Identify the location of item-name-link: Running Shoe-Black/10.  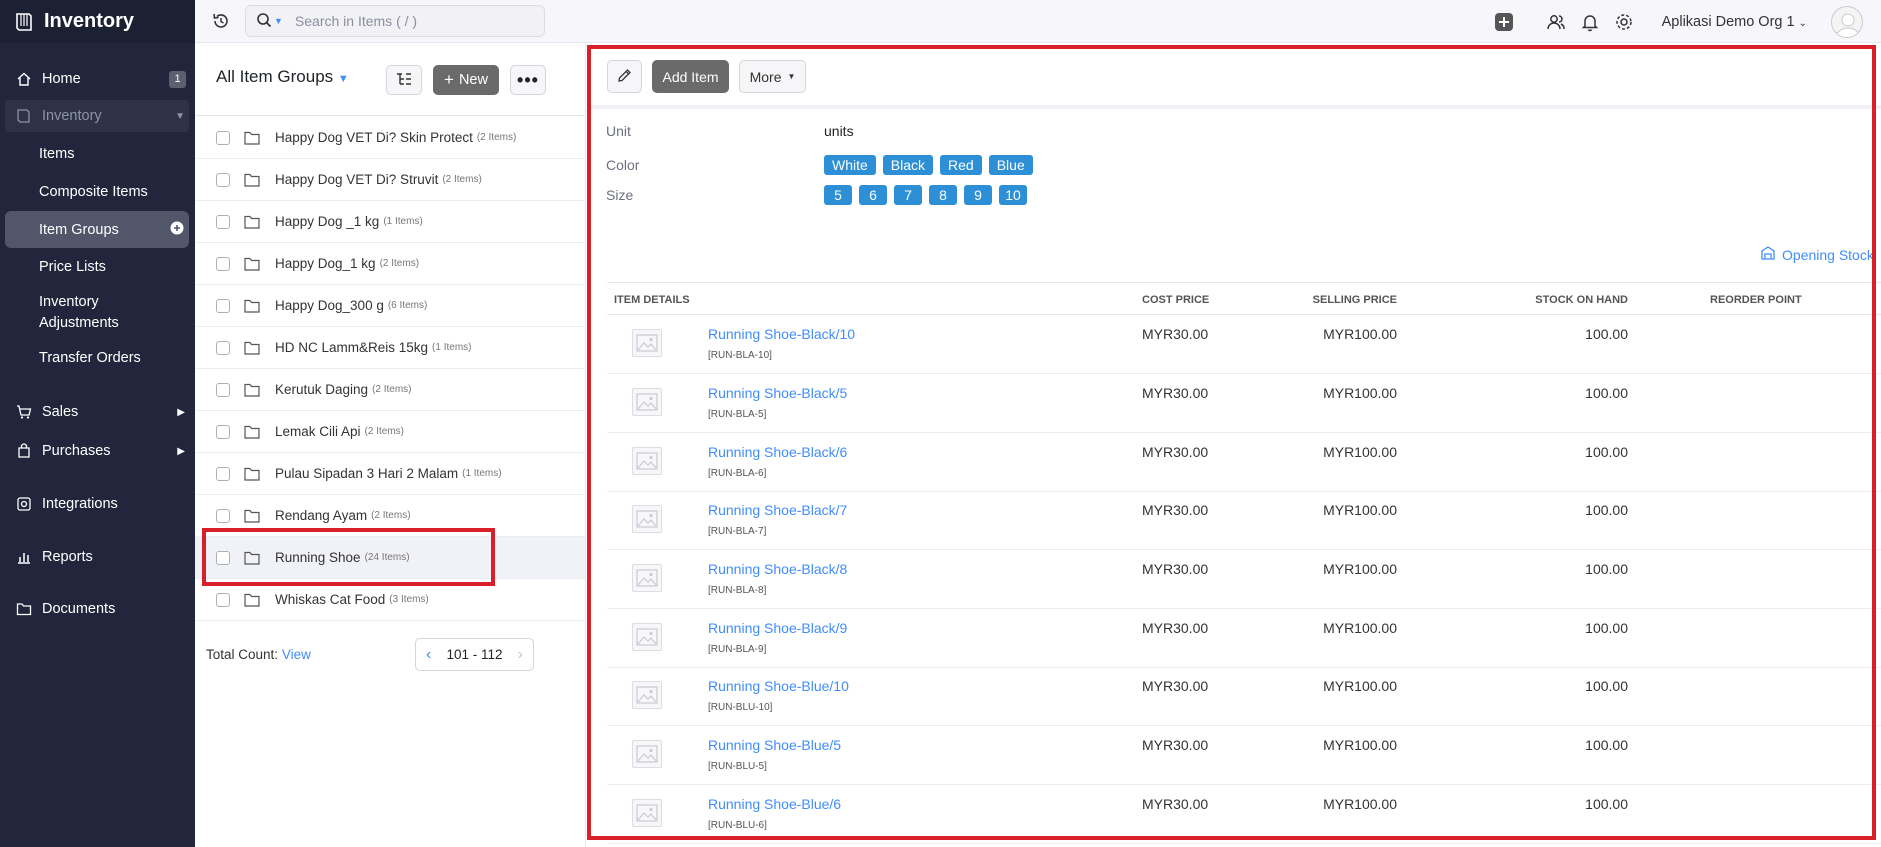
(781, 334).